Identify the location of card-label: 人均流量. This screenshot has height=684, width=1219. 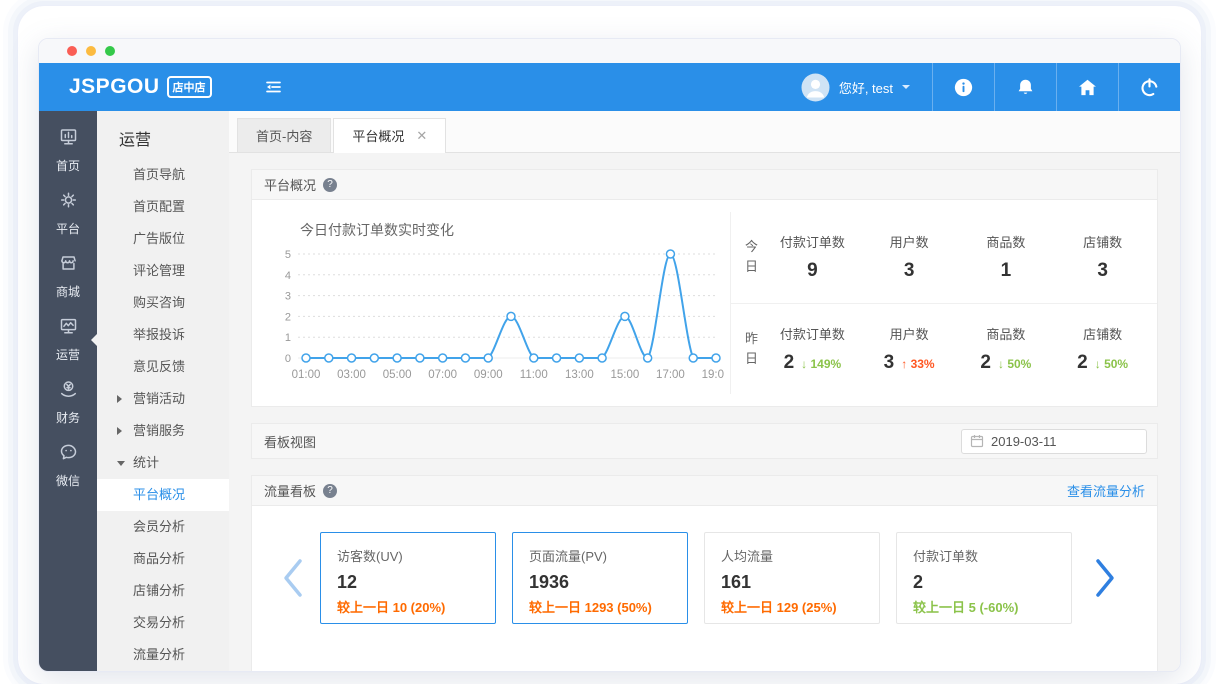
(747, 556).